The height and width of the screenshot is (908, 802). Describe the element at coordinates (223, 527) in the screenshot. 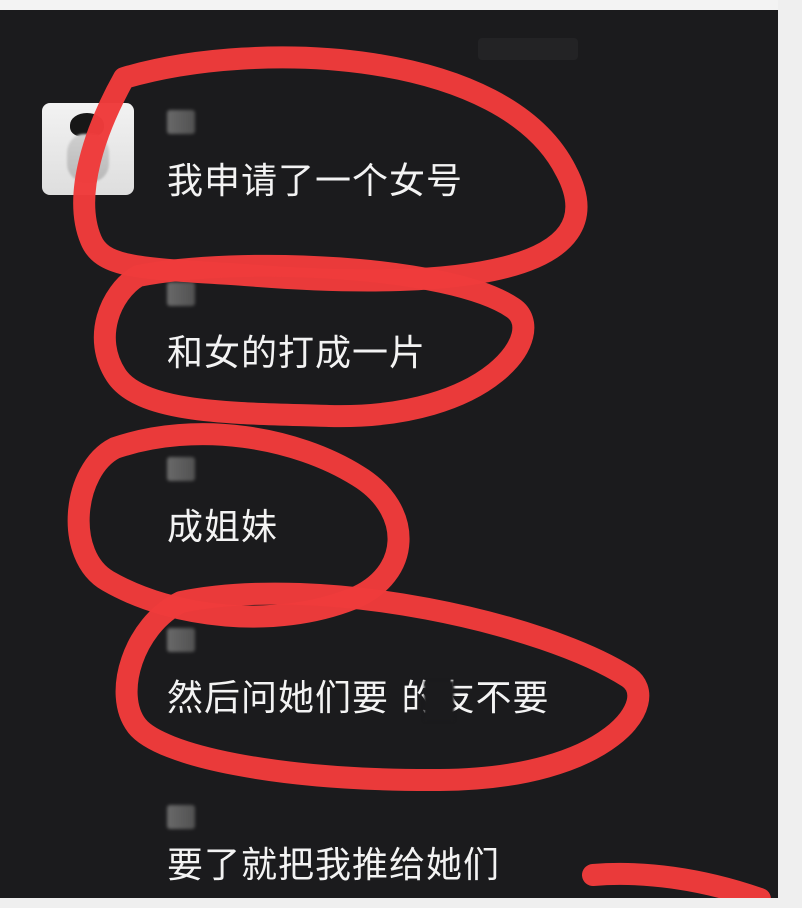

I see `chat-message: 成姐妹` at that location.